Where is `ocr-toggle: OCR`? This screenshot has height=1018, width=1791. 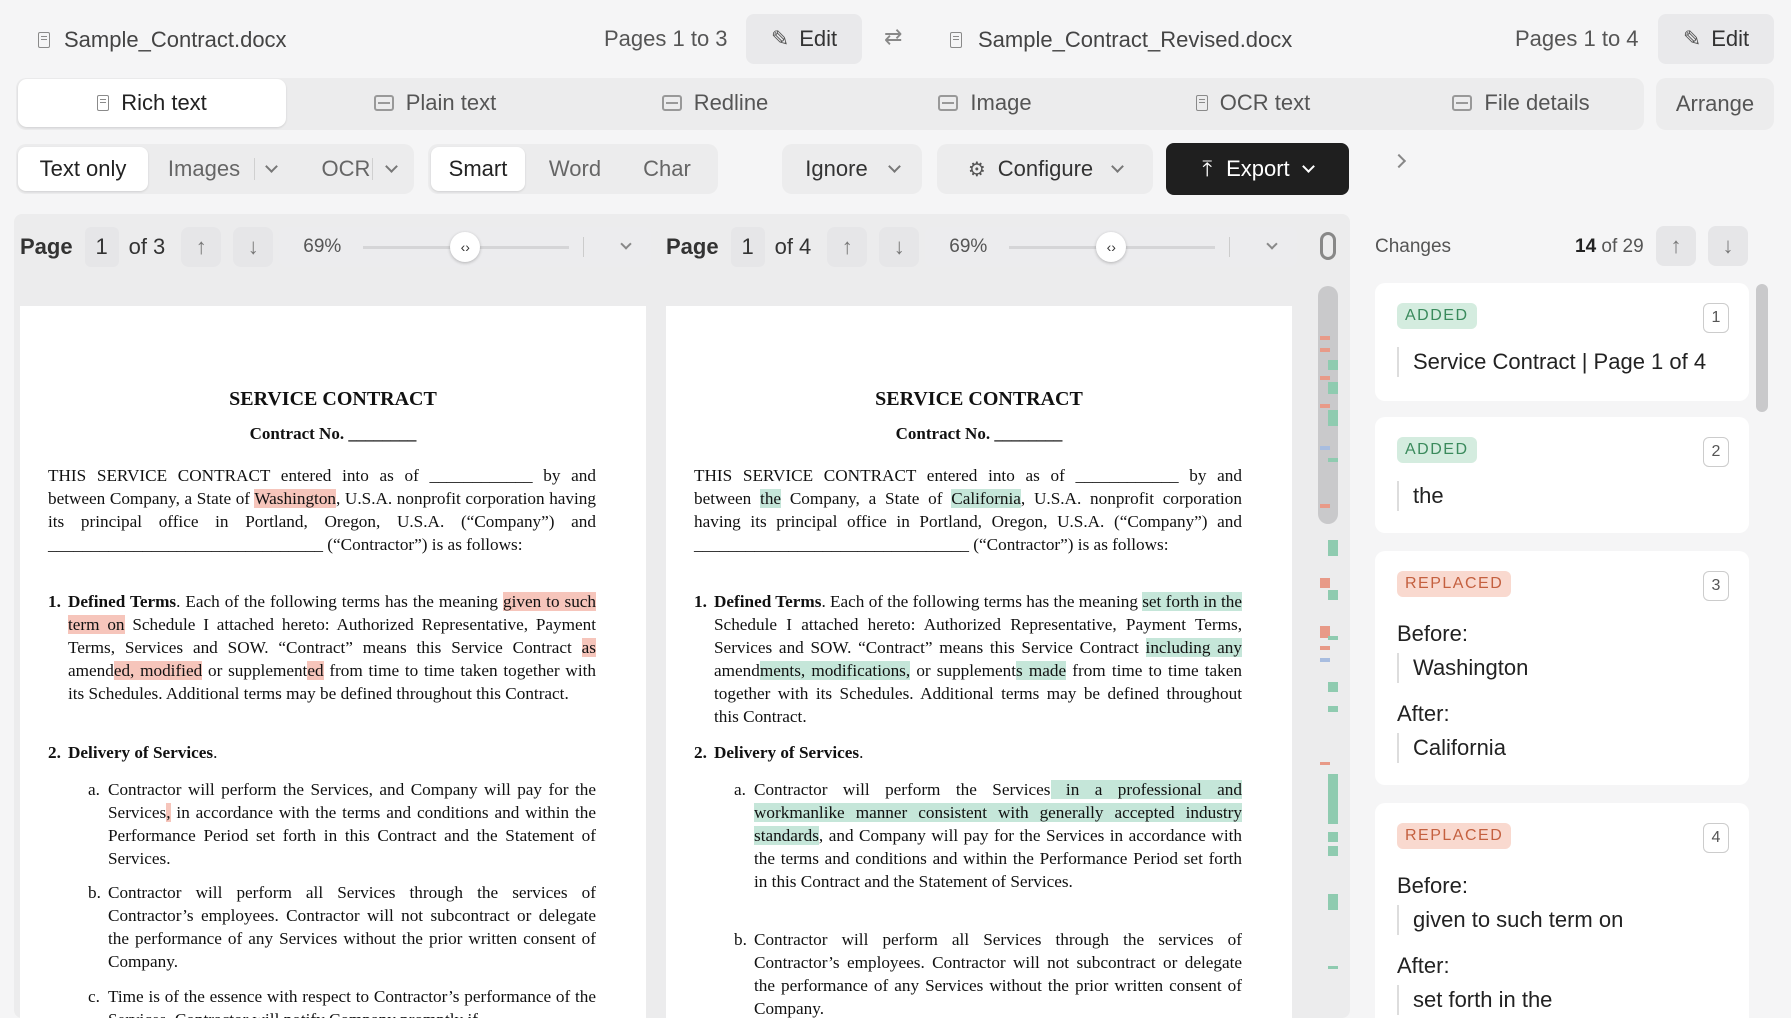
ocr-toggle: OCR is located at coordinates (346, 169).